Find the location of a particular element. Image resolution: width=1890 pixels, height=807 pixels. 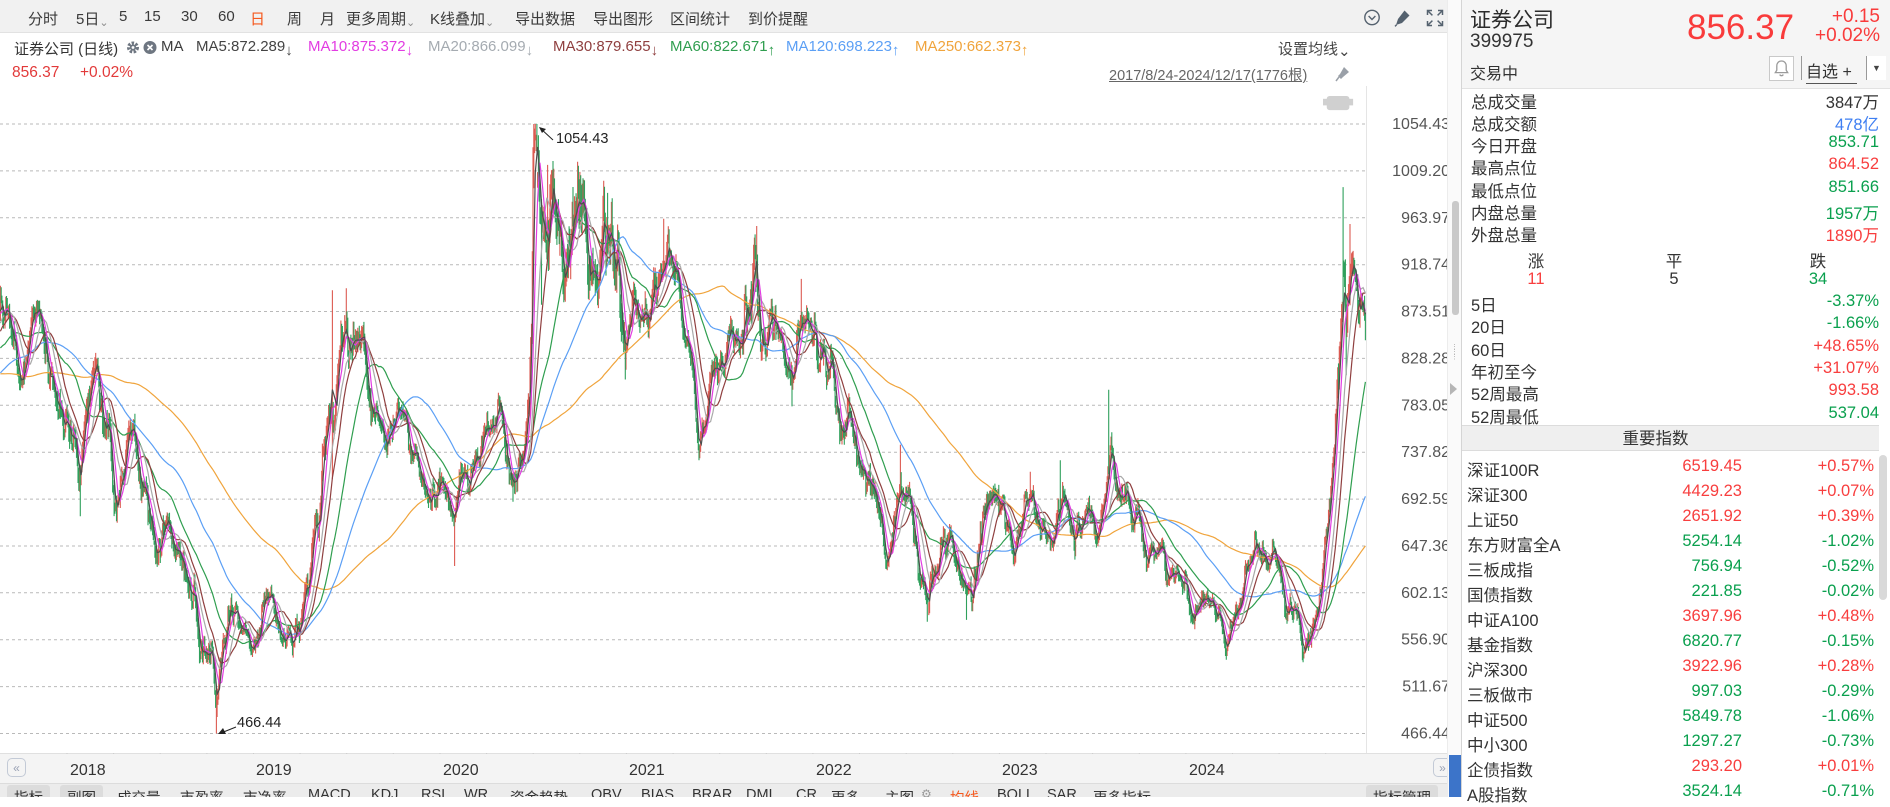

svg-text: 602.13 is located at coordinates (1424, 593).